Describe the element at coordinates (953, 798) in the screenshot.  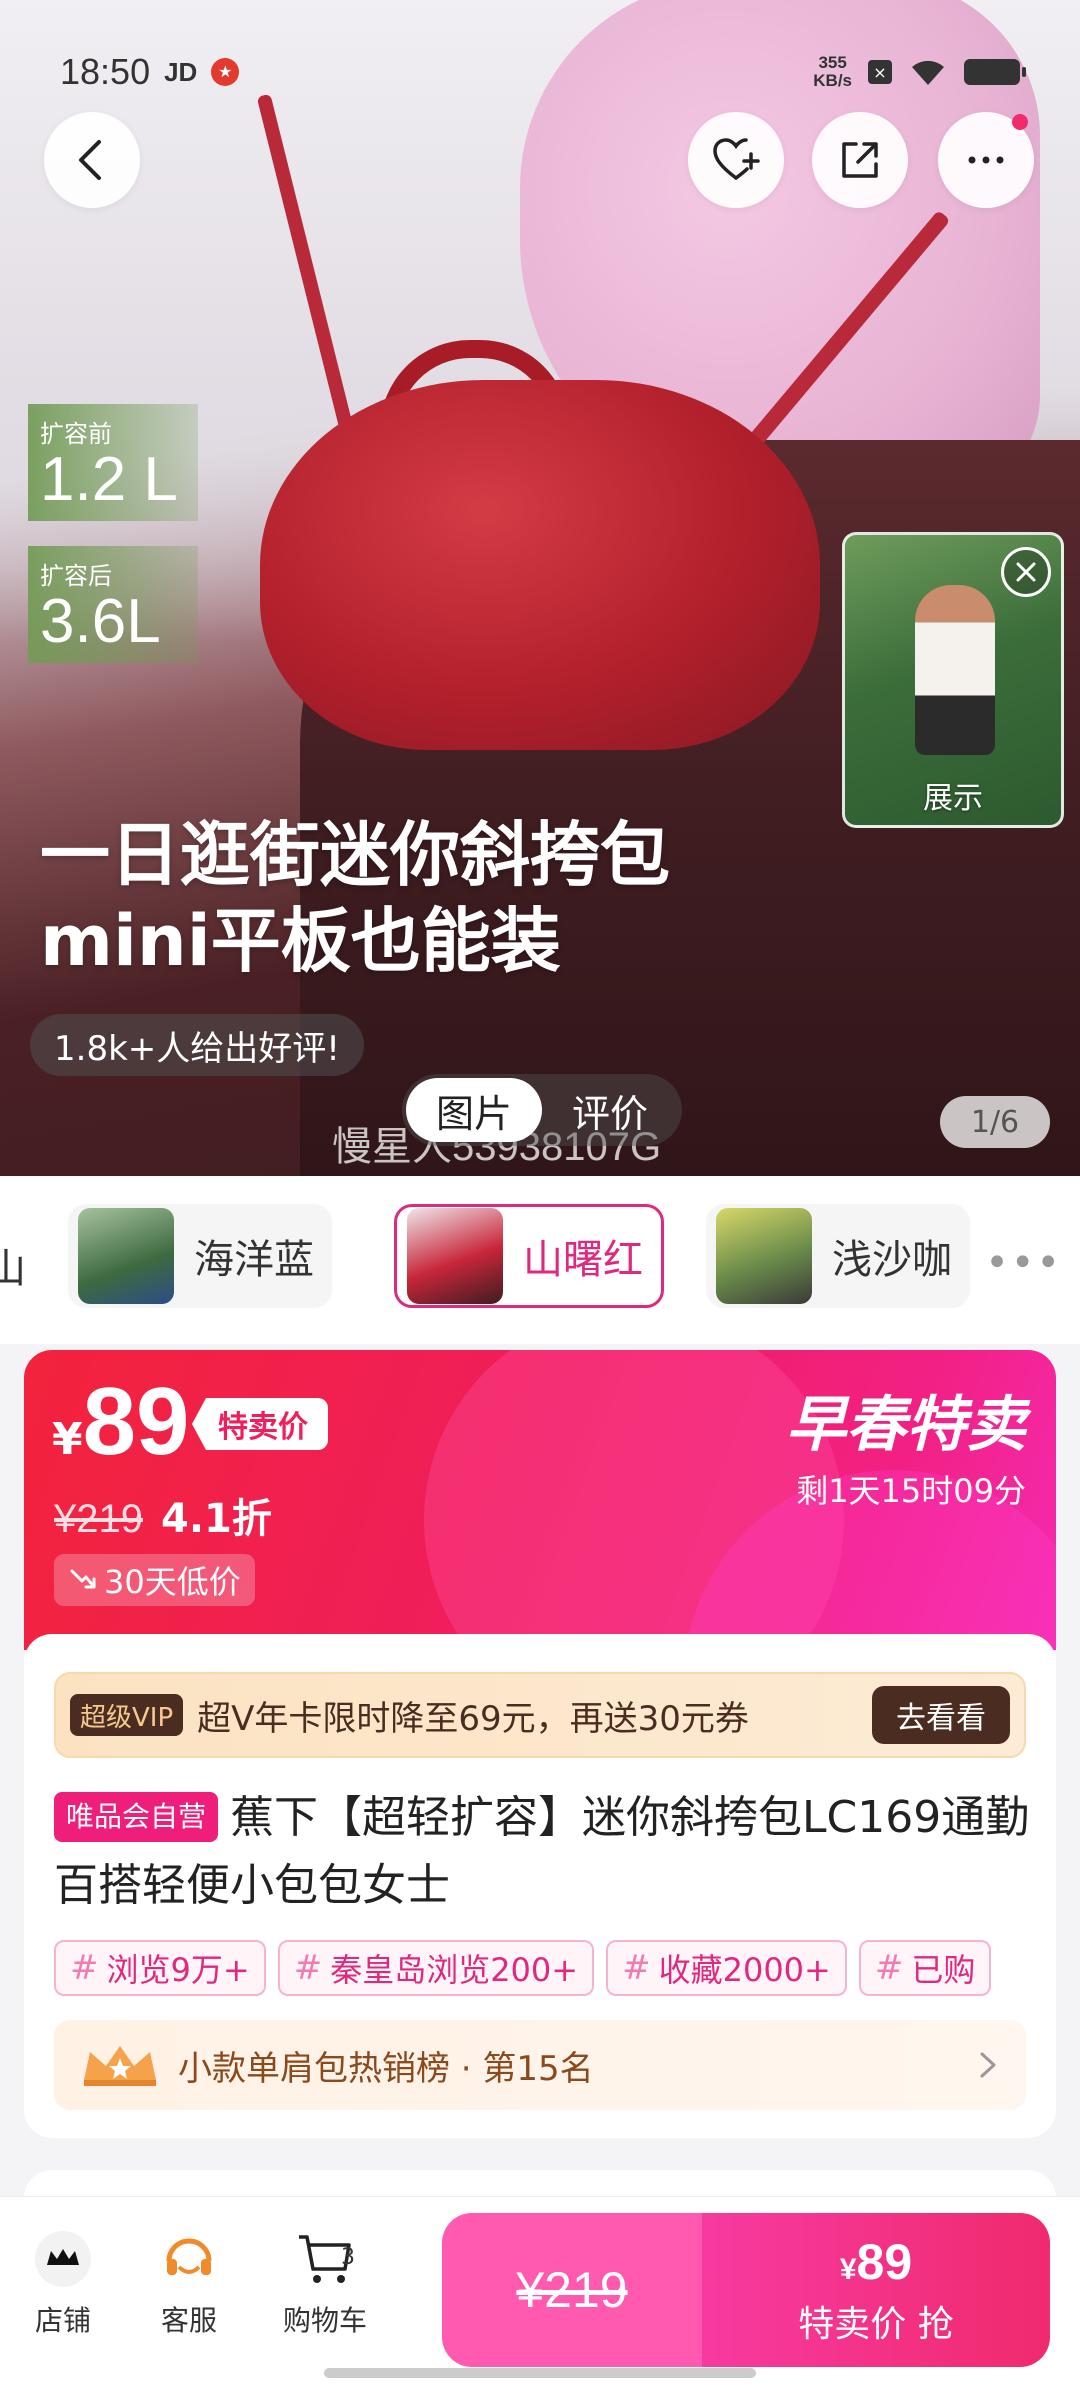
I see `video-label: 展示` at that location.